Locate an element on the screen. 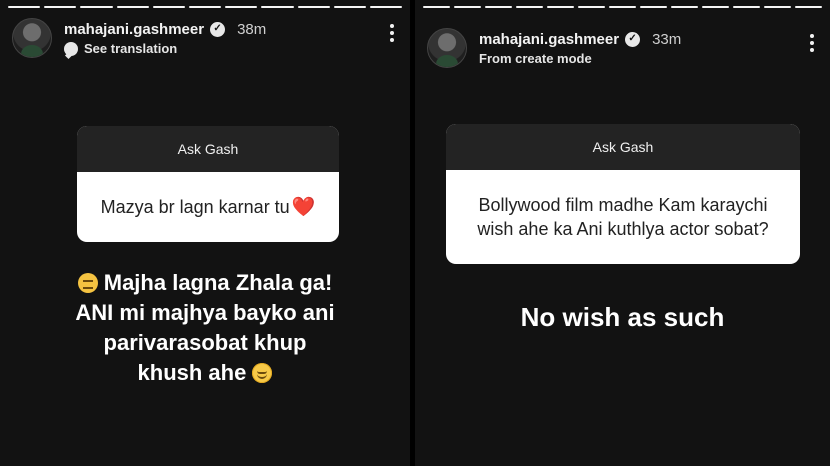  question-sticker: Ask Gash Mazya br lagn karnar tu ❤️ is located at coordinates (208, 184).